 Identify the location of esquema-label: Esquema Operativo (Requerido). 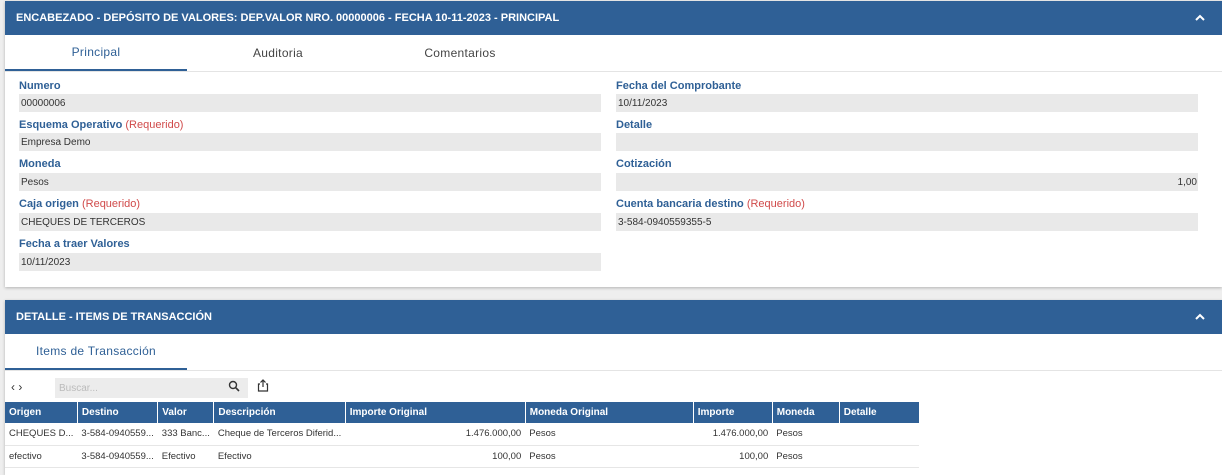
(101, 125).